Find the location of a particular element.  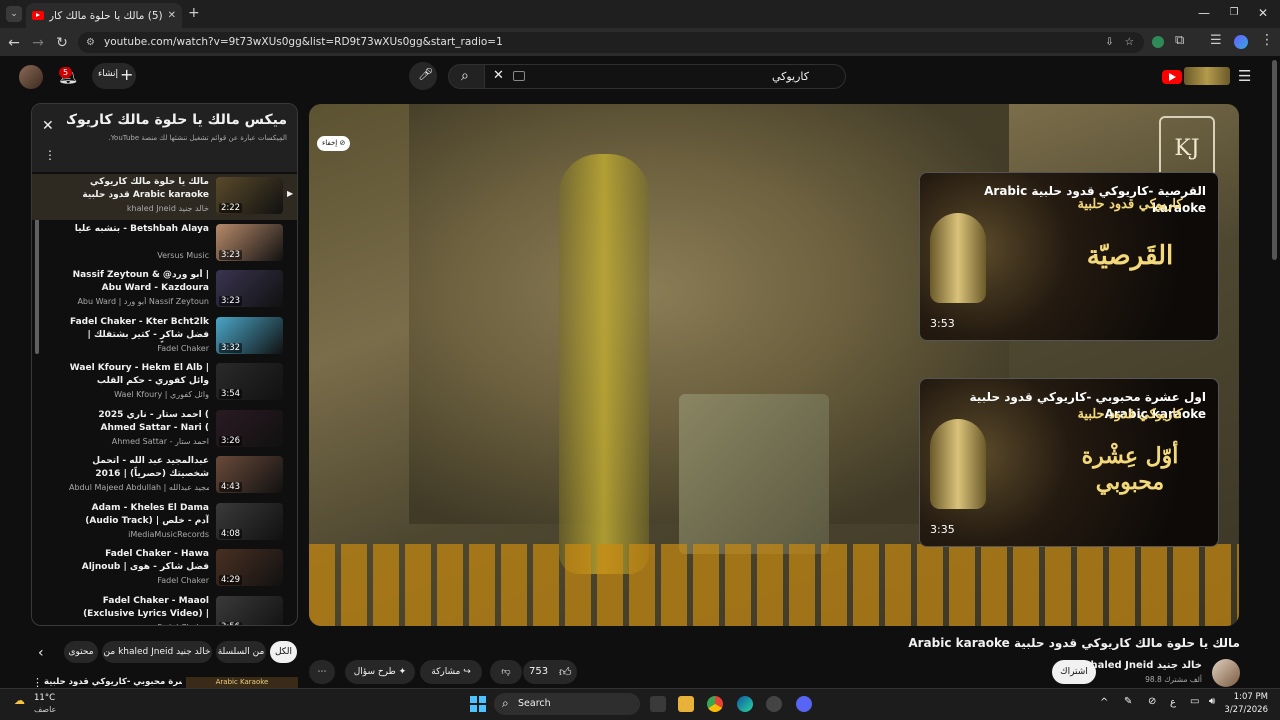

create-label: إنشاء is located at coordinates (108, 74).